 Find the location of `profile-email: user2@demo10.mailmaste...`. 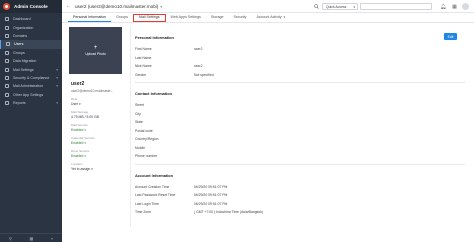

profile-email: user2@demo10.mailmaste... is located at coordinates (92, 91).